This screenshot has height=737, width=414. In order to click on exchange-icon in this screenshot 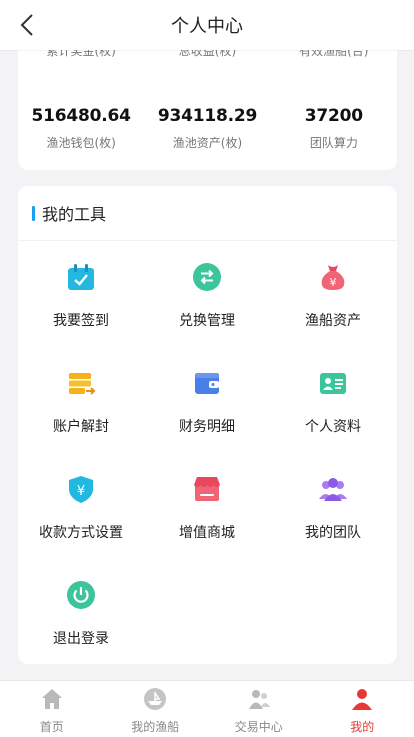, I will do `click(207, 277)`.